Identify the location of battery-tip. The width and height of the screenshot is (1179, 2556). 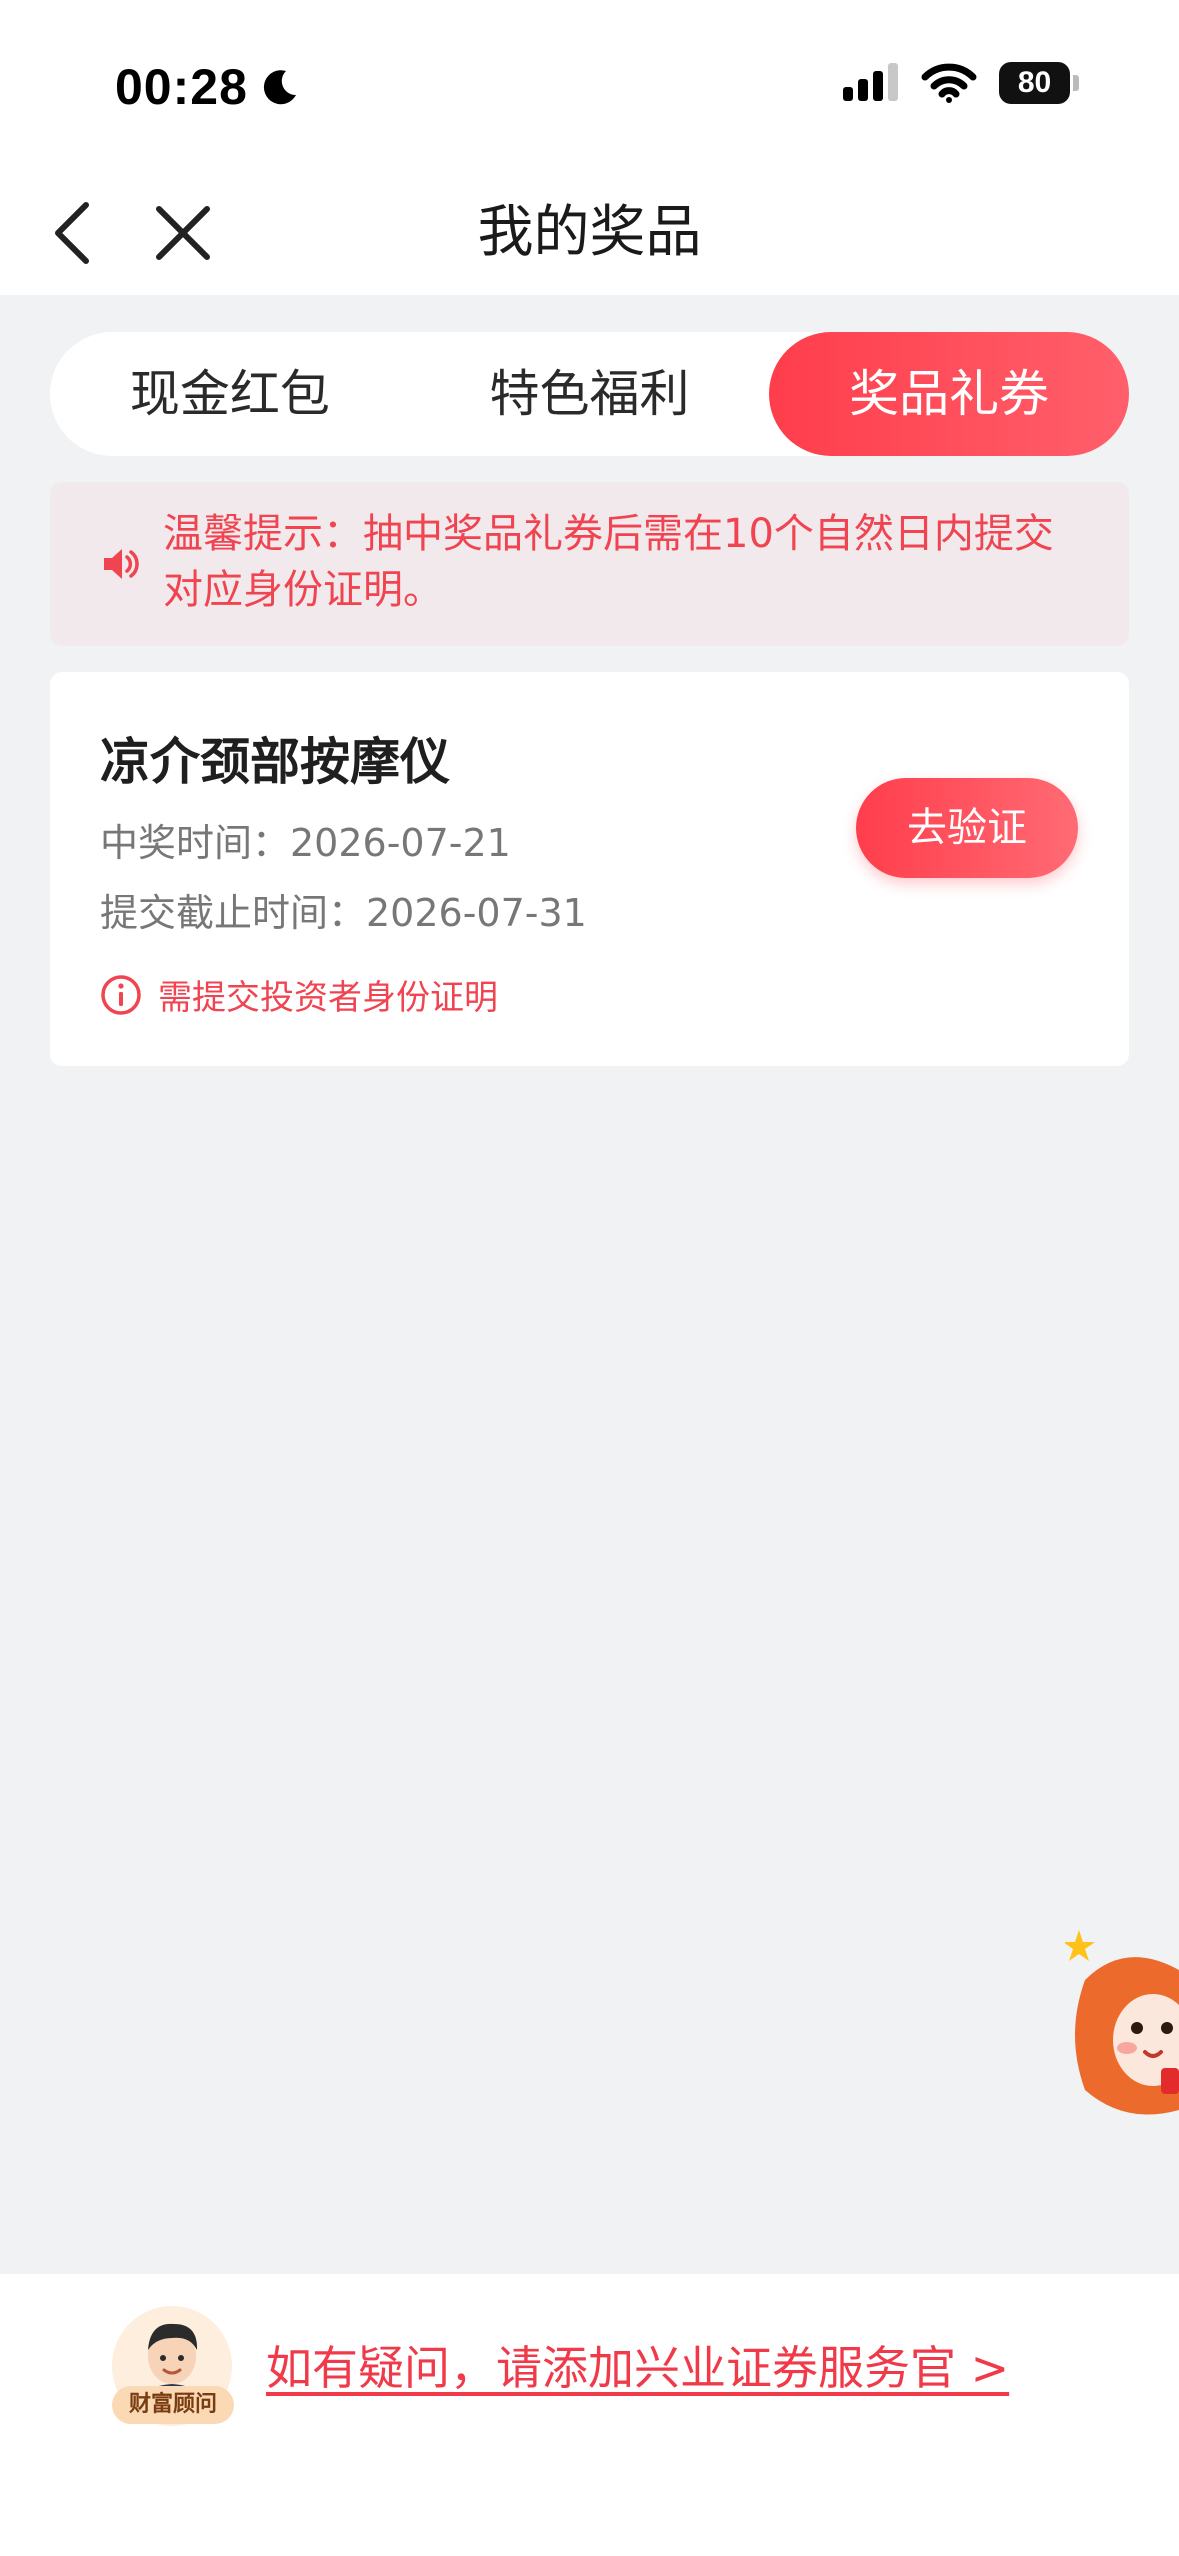
(1076, 83).